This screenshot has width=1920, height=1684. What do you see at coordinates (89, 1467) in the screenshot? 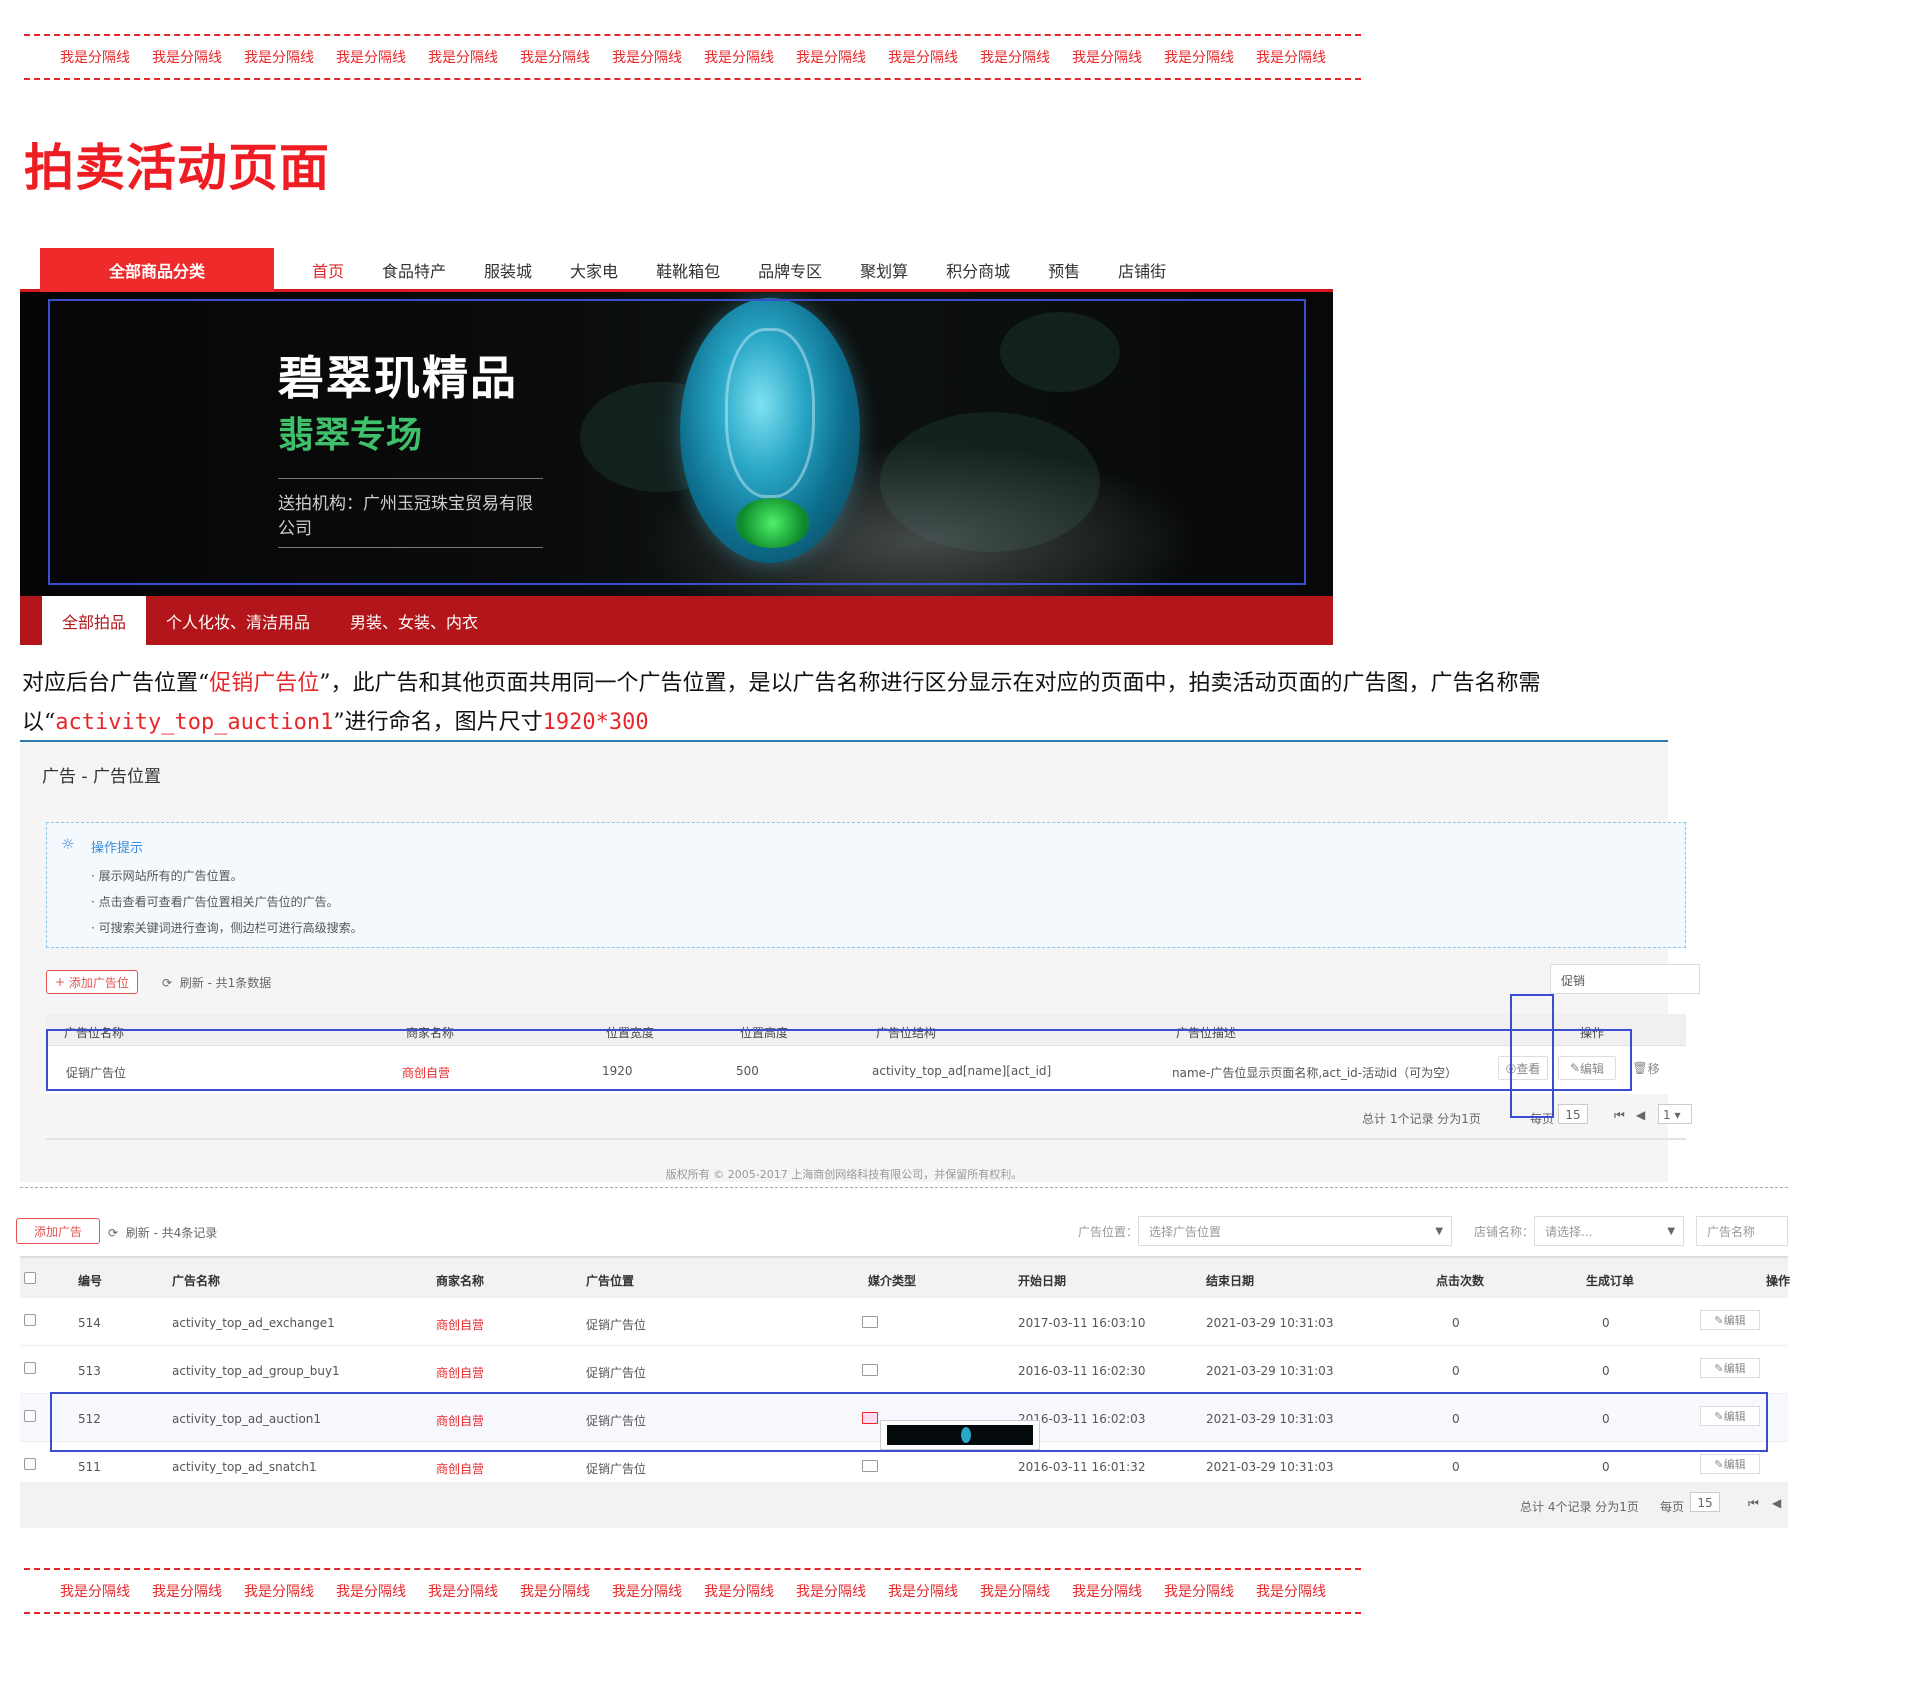
I see `cell-id: 511` at bounding box center [89, 1467].